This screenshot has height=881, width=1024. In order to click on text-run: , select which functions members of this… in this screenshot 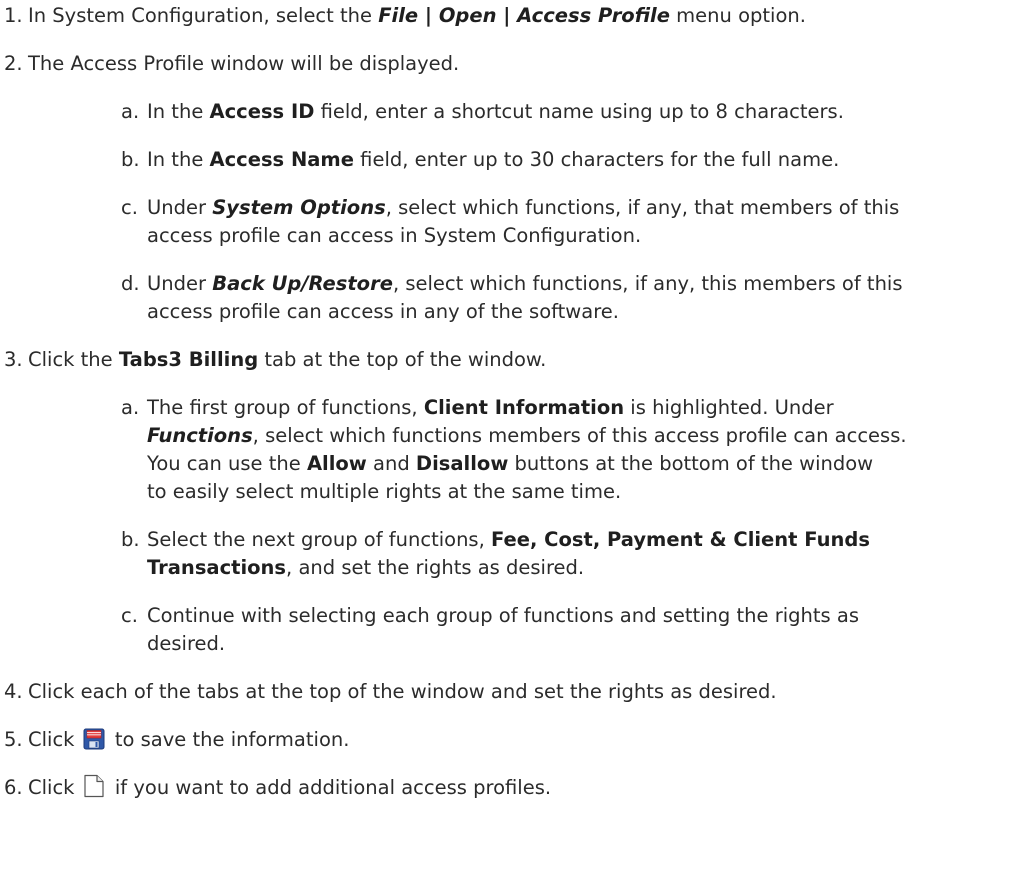, I will do `click(579, 435)`.